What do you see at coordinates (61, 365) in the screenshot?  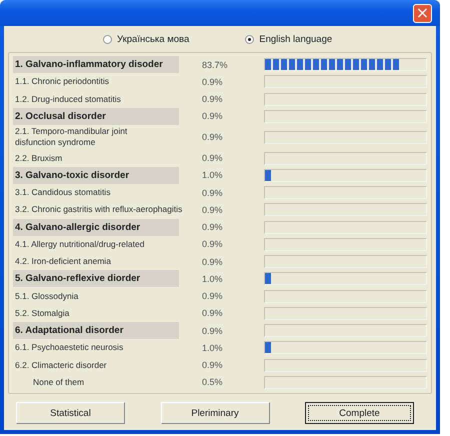 I see `diagnosis-label: 6.2. Climacteric disorder` at bounding box center [61, 365].